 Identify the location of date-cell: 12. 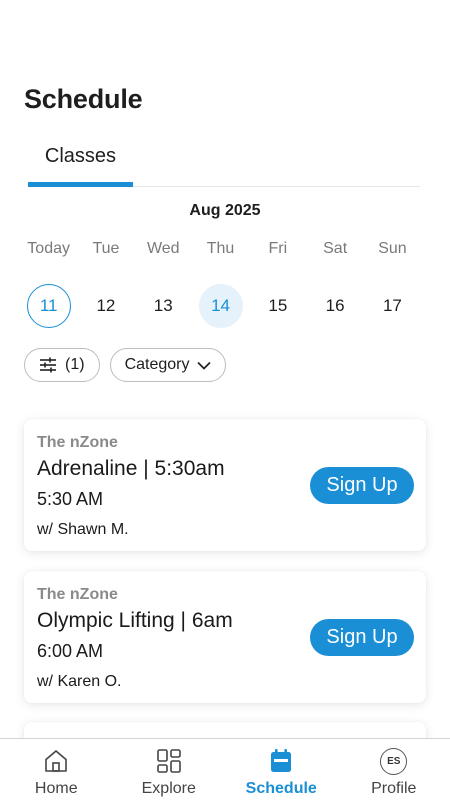
(105, 306).